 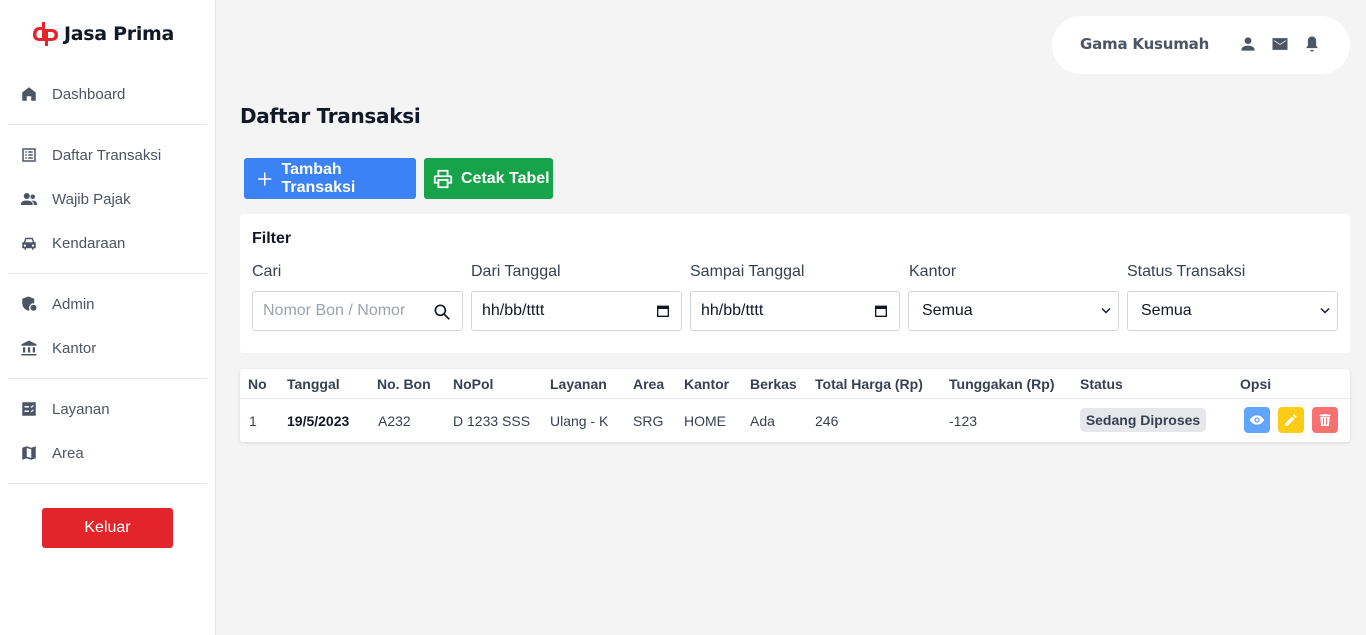 I want to click on sidebar-item-label: Admin, so click(x=73, y=304).